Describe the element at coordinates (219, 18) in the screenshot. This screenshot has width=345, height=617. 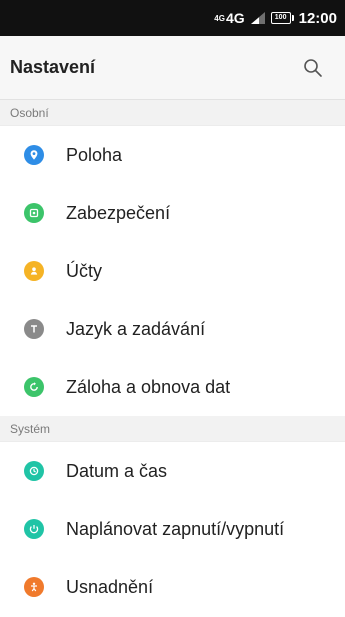
I see `network-type-small: 4G` at that location.